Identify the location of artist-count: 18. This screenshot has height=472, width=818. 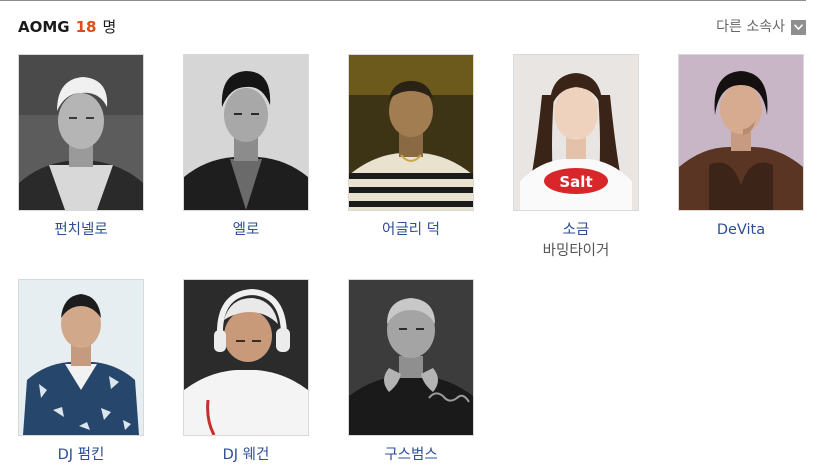
(86, 27).